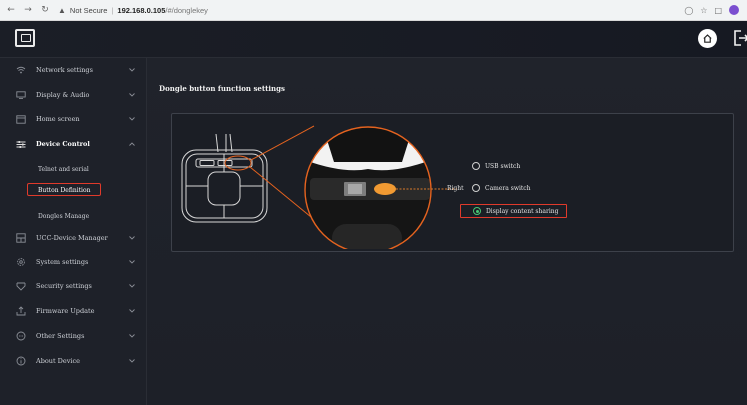 The width and height of the screenshot is (747, 405). Describe the element at coordinates (707, 38) in the screenshot. I see `home-icon` at that location.